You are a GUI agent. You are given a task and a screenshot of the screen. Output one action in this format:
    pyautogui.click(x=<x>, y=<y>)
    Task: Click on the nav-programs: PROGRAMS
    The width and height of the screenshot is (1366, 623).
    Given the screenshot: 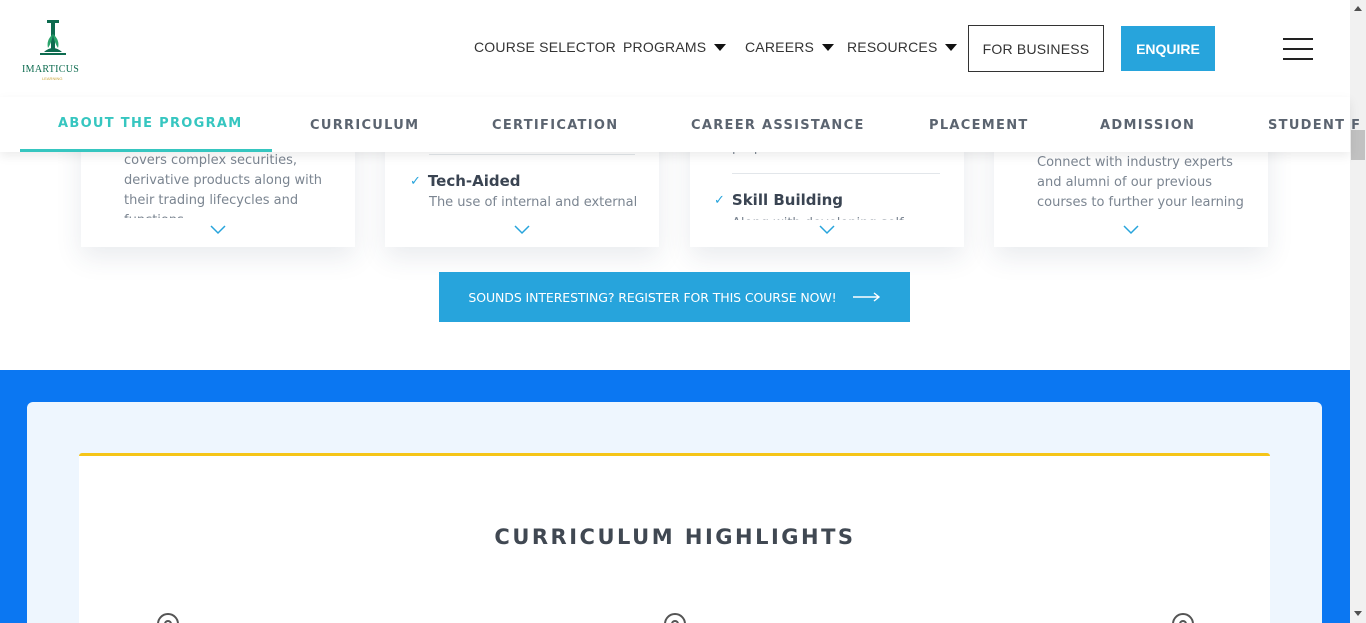 What is the action you would take?
    pyautogui.click(x=675, y=47)
    